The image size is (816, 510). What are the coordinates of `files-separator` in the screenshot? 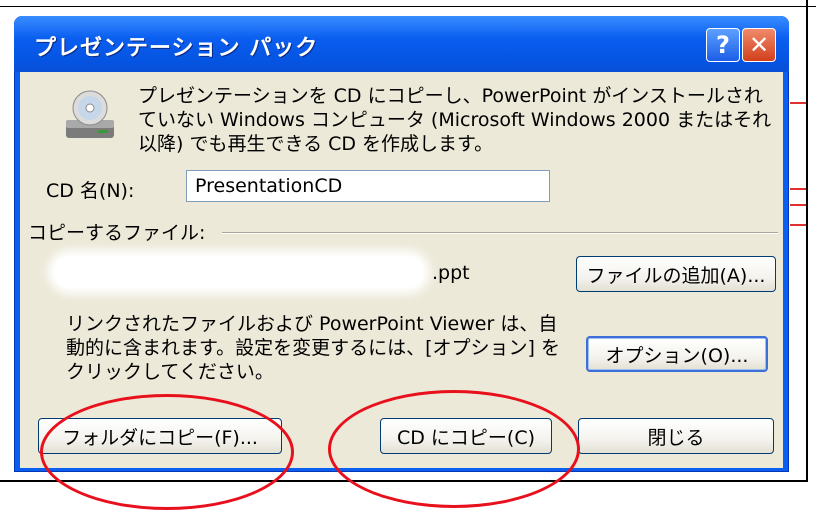 It's located at (500, 233).